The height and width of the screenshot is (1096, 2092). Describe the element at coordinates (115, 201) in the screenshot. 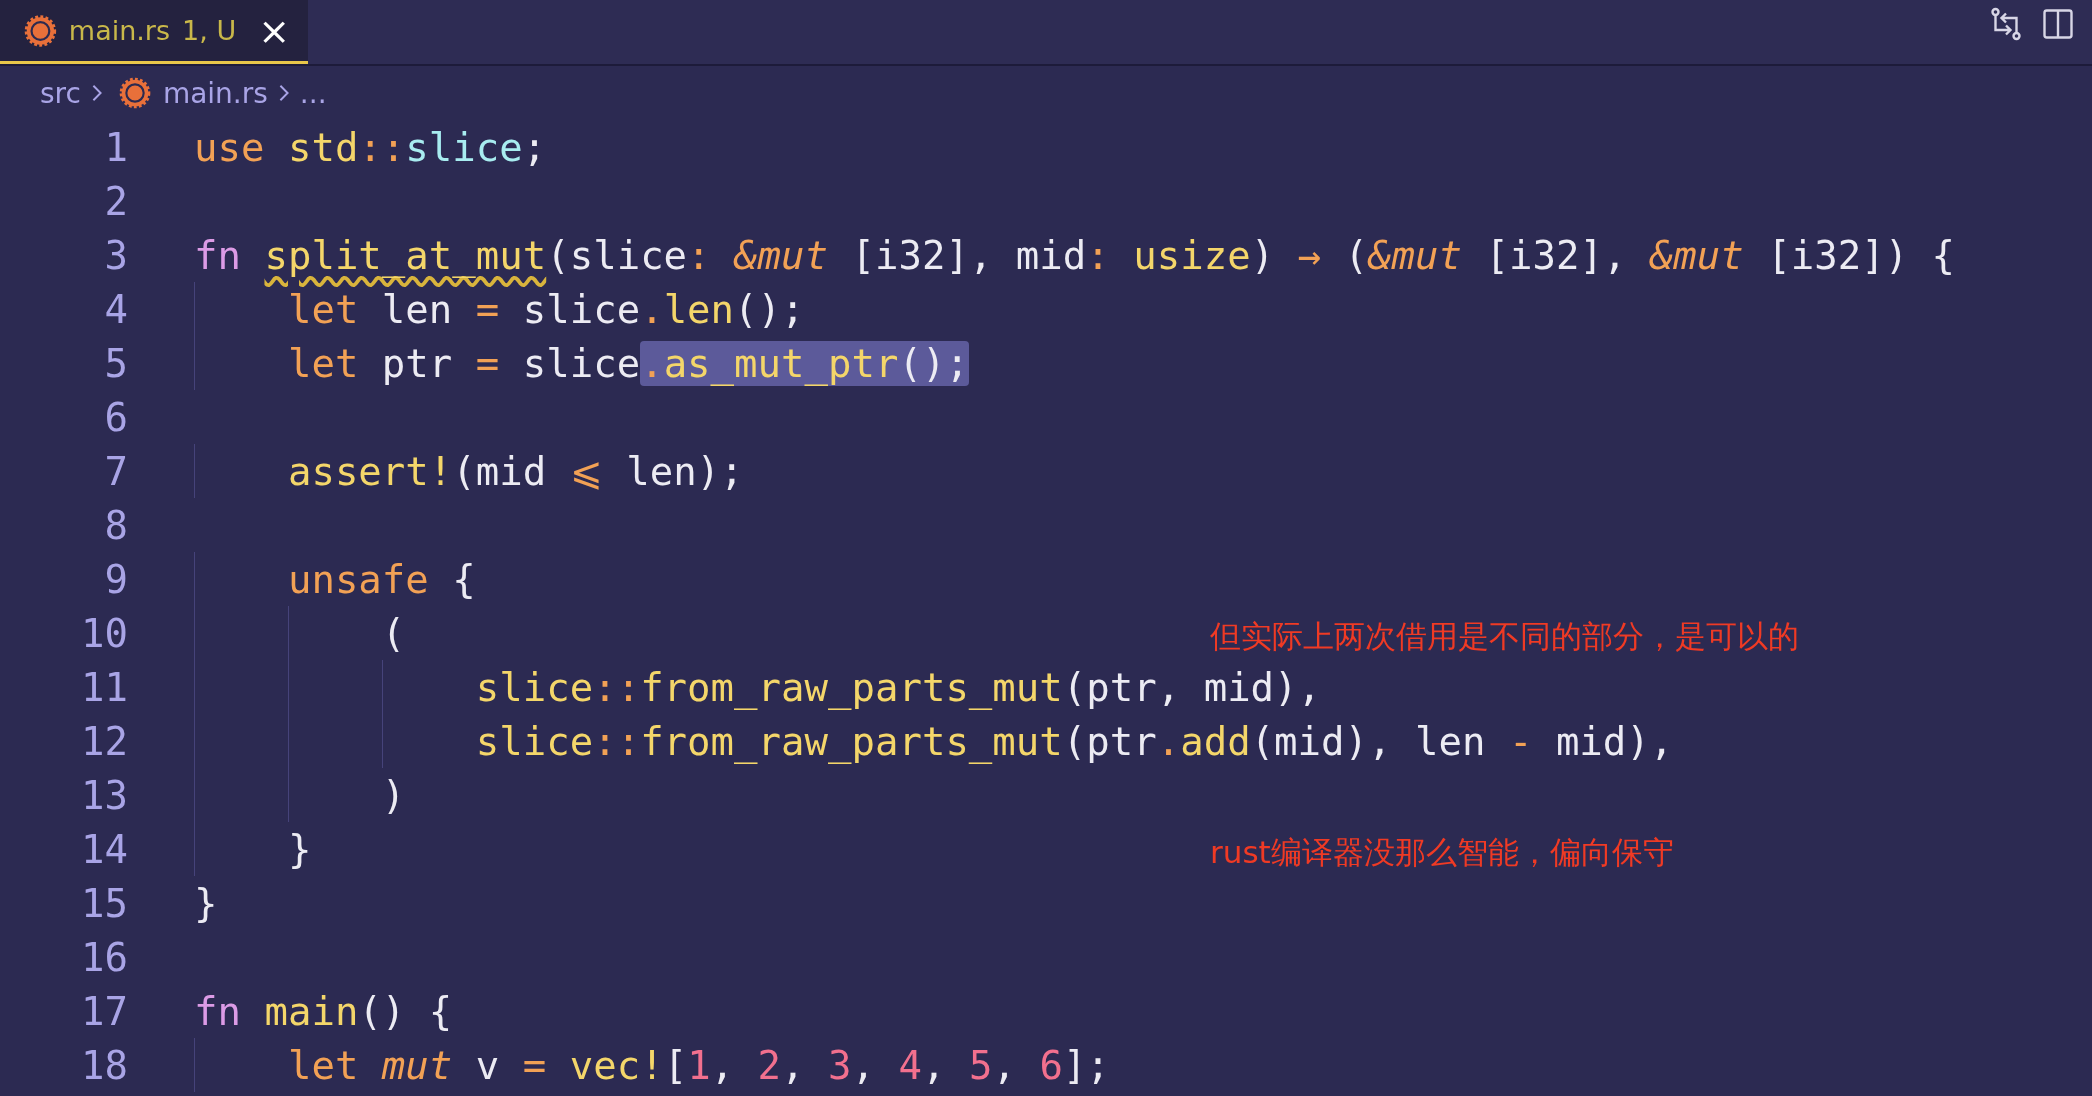

I see `line-number: 2` at that location.